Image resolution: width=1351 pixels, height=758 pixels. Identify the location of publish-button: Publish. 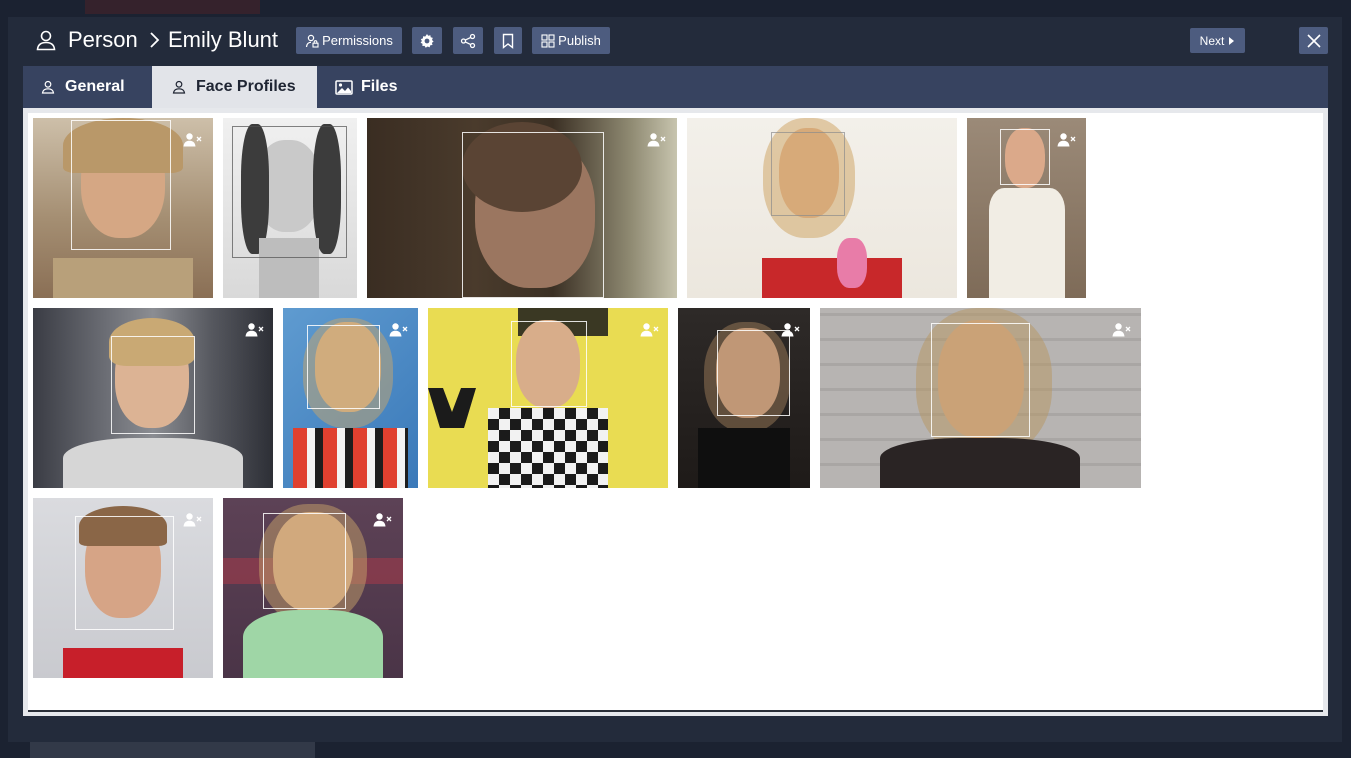
(571, 40).